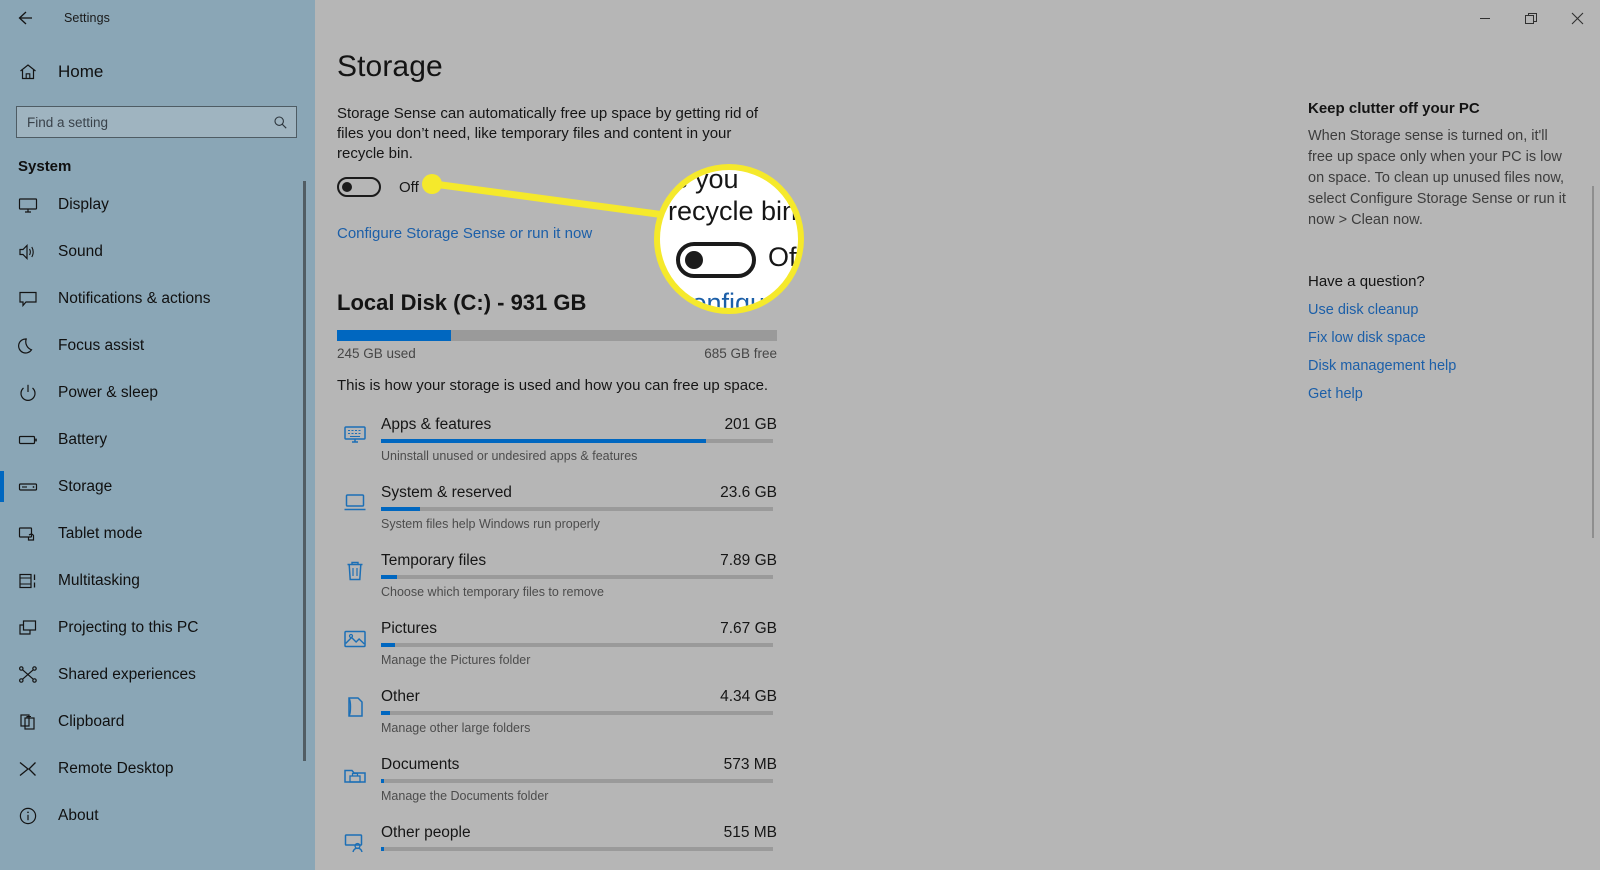 Image resolution: width=1600 pixels, height=870 pixels. What do you see at coordinates (493, 592) in the screenshot?
I see `storage-category-subtitle: Choose which temporary files to remove` at bounding box center [493, 592].